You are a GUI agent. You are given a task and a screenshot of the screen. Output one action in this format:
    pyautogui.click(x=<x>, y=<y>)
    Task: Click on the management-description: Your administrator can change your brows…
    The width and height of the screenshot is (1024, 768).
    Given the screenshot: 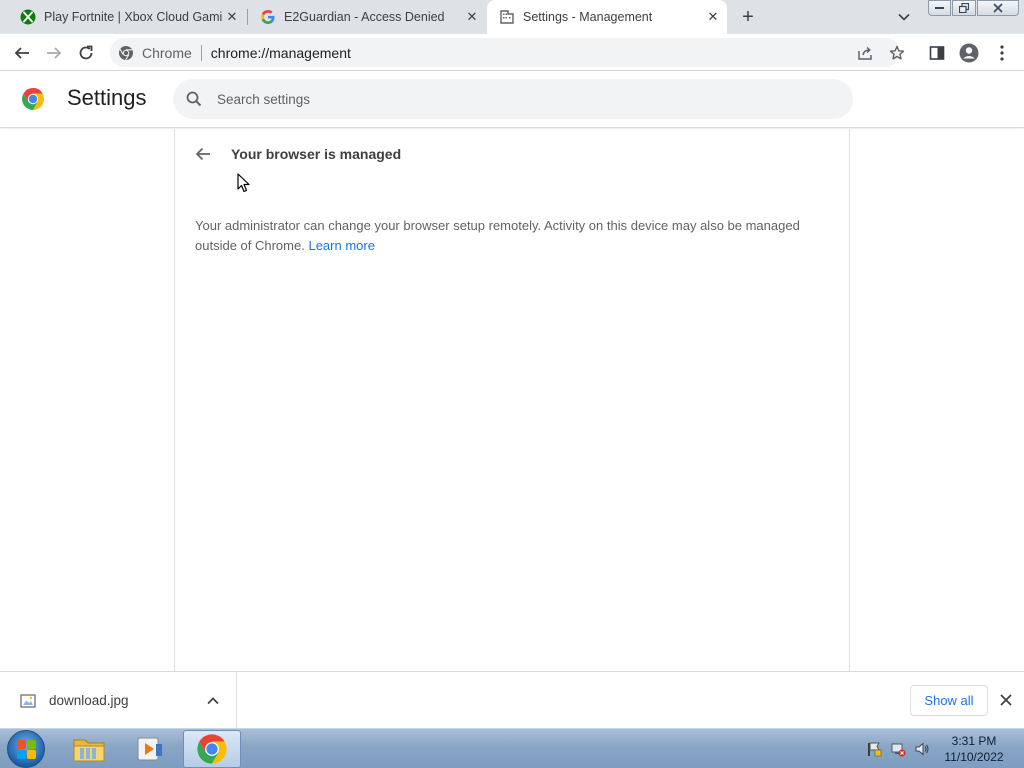 What is the action you would take?
    pyautogui.click(x=505, y=236)
    